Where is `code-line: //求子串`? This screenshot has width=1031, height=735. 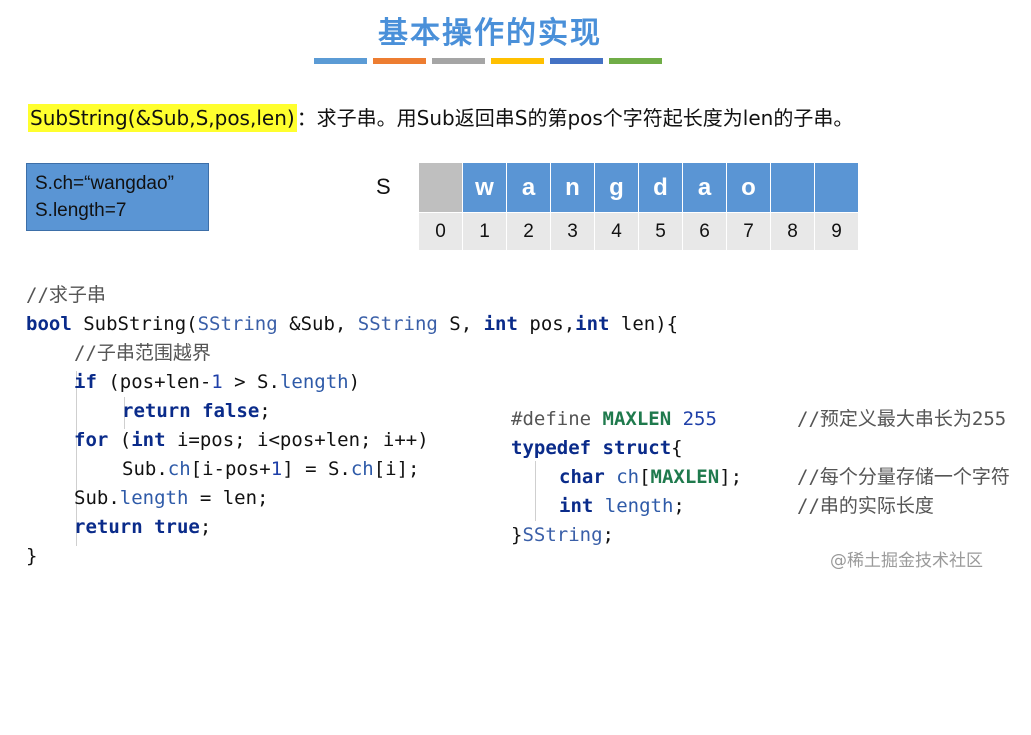
code-line: //求子串 is located at coordinates (66, 295).